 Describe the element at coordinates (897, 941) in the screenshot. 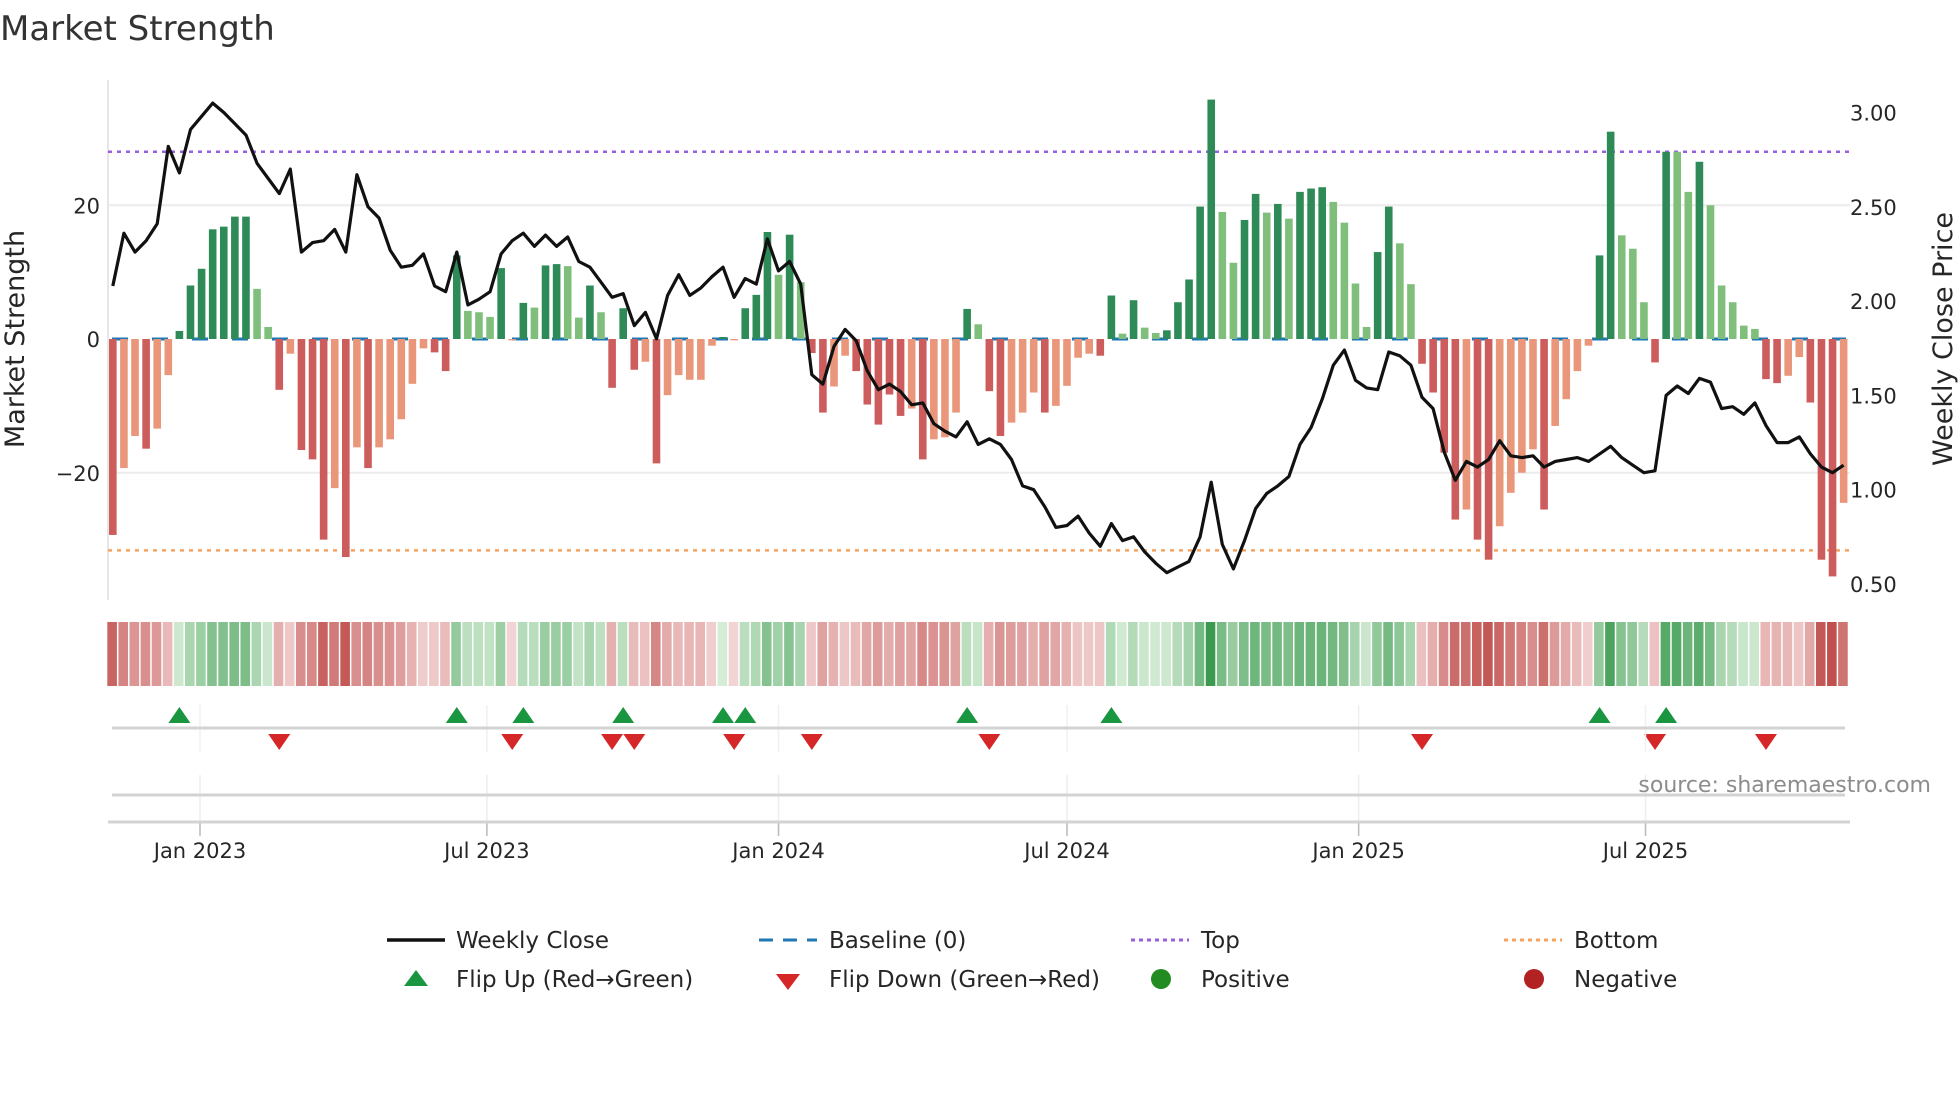

I see `legend-baseline: Baseline (0)` at that location.